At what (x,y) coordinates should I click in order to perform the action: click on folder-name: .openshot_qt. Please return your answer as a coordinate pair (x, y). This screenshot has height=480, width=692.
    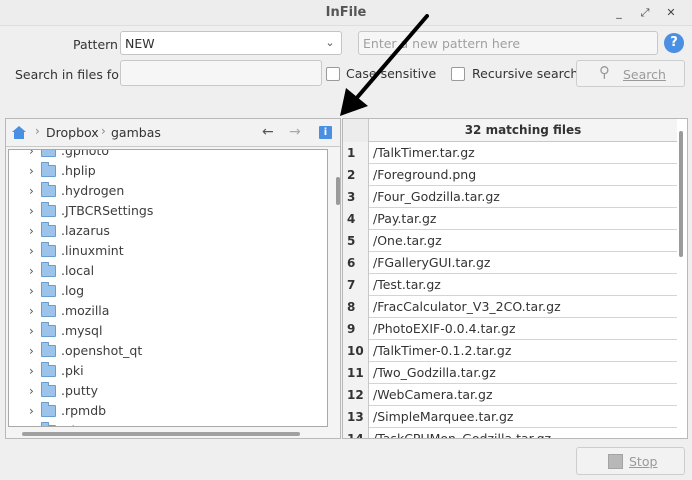
    Looking at the image, I should click on (102, 350).